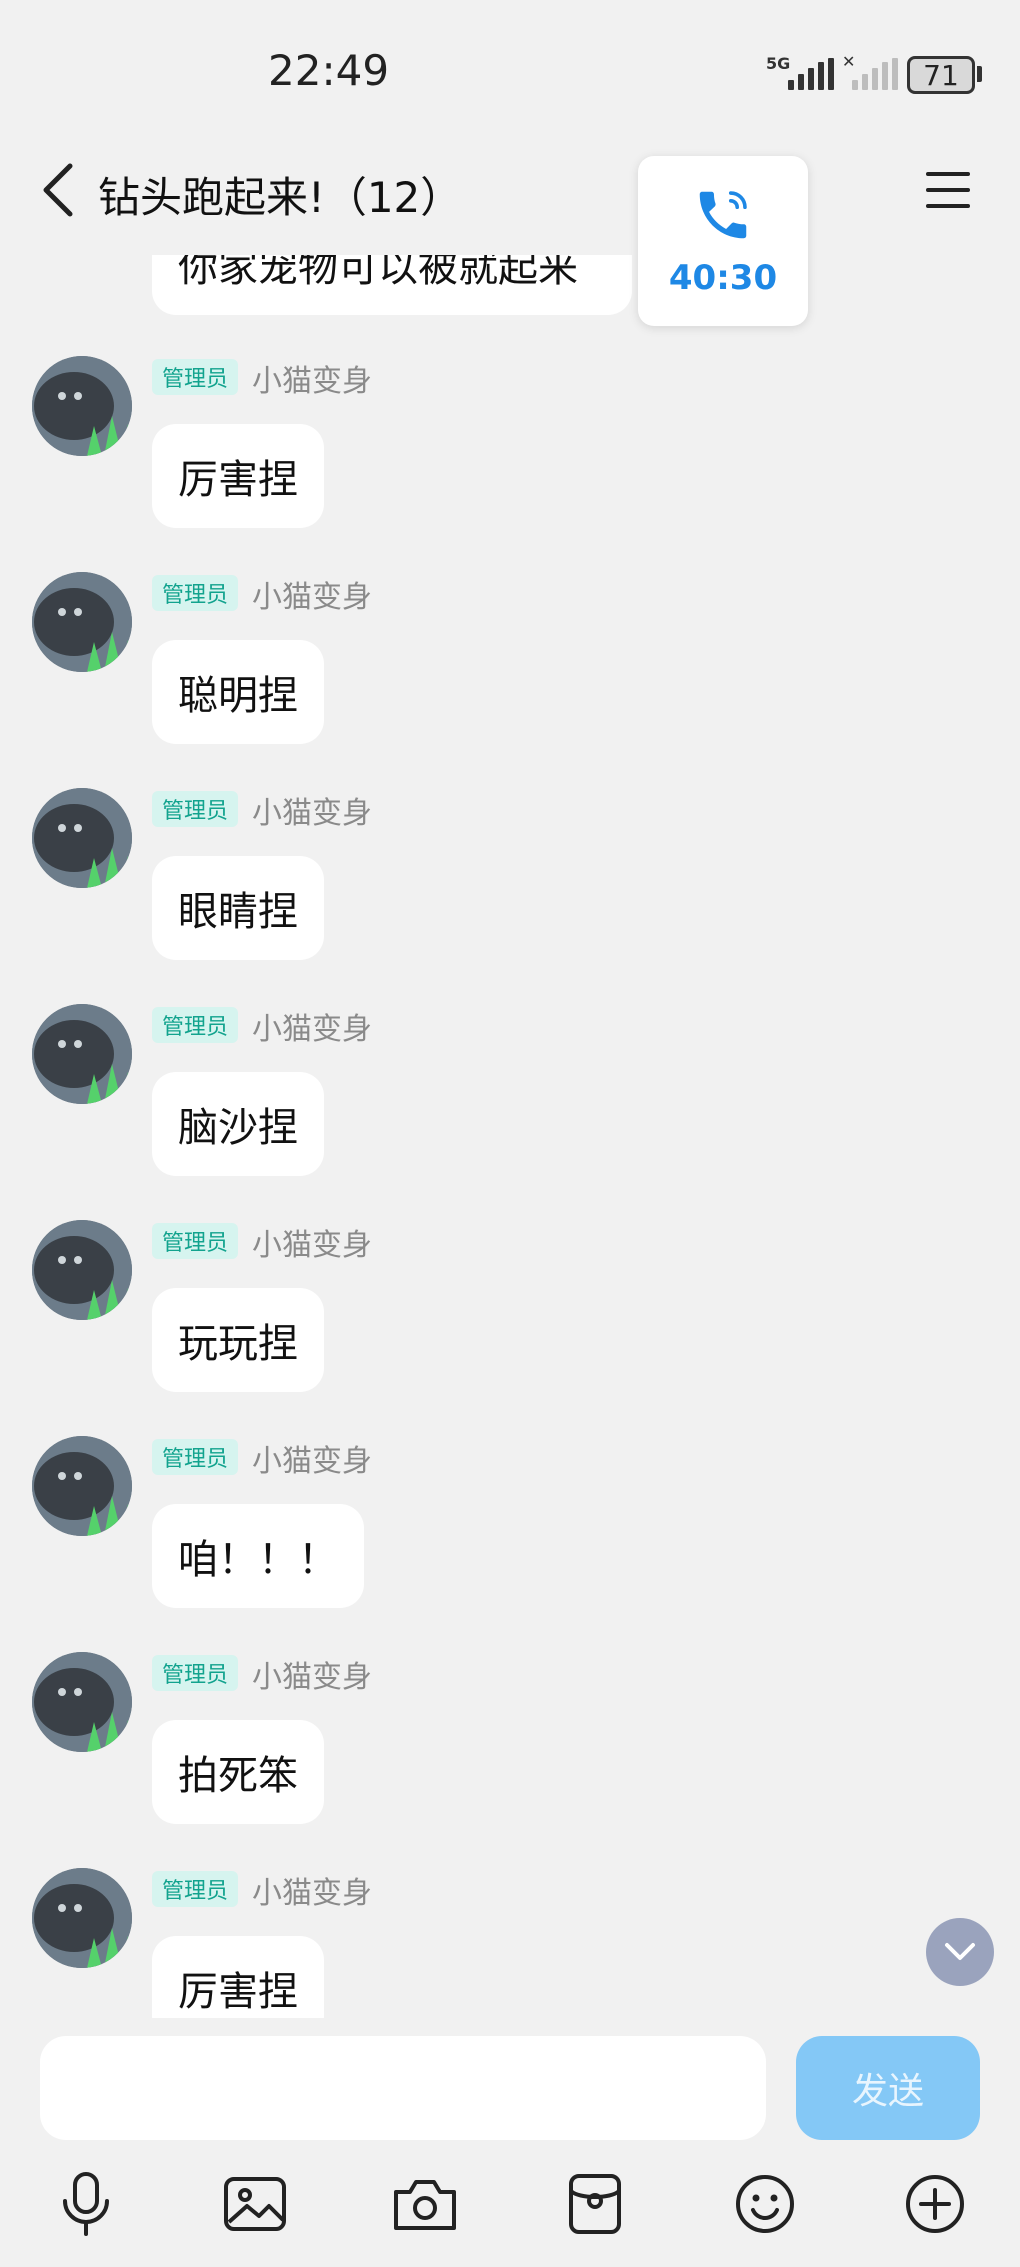  Describe the element at coordinates (238, 692) in the screenshot. I see `message-bubble: 聪明捏` at that location.